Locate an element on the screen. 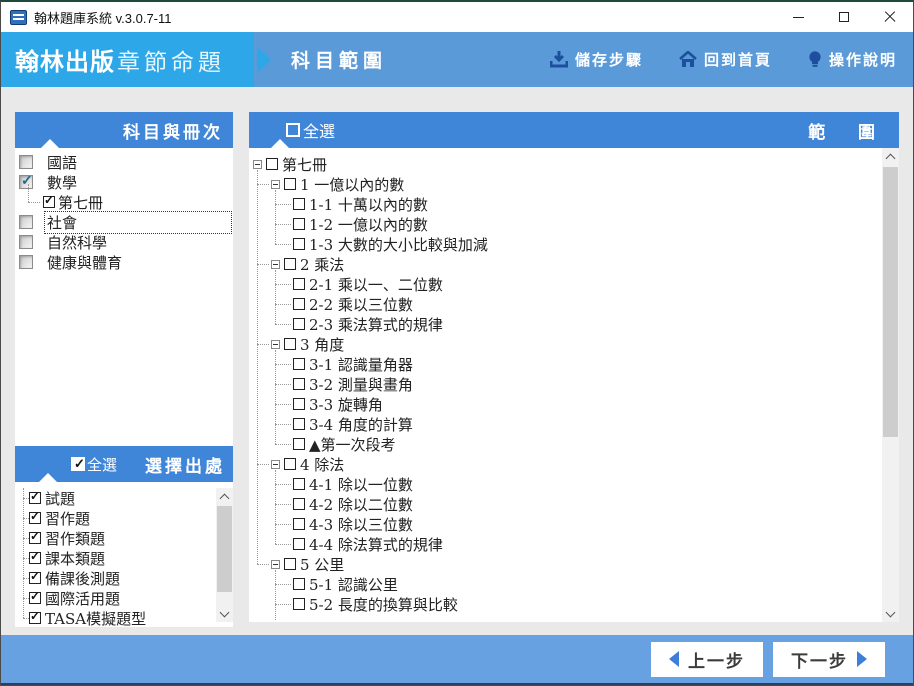 The height and width of the screenshot is (686, 914). subject-row-guoyu: 國語 is located at coordinates (126, 162).